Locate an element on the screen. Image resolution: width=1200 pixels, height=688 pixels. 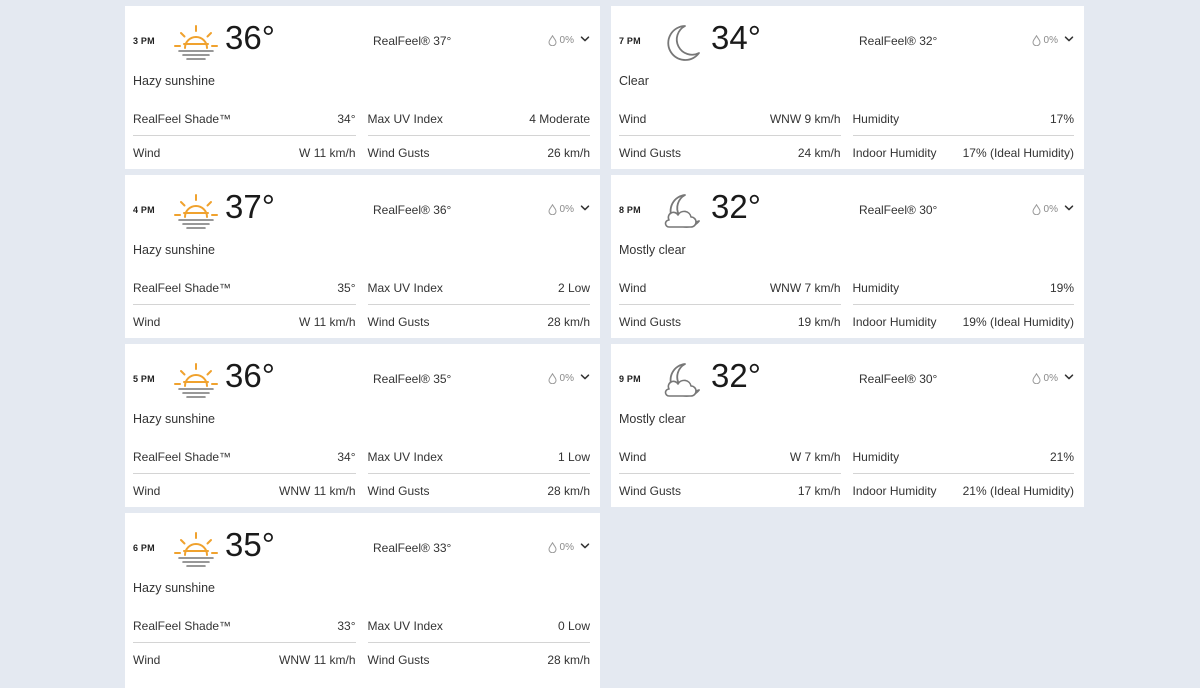
detail-value: 19% (Ideal Humidity) is located at coordinates (1018, 322).